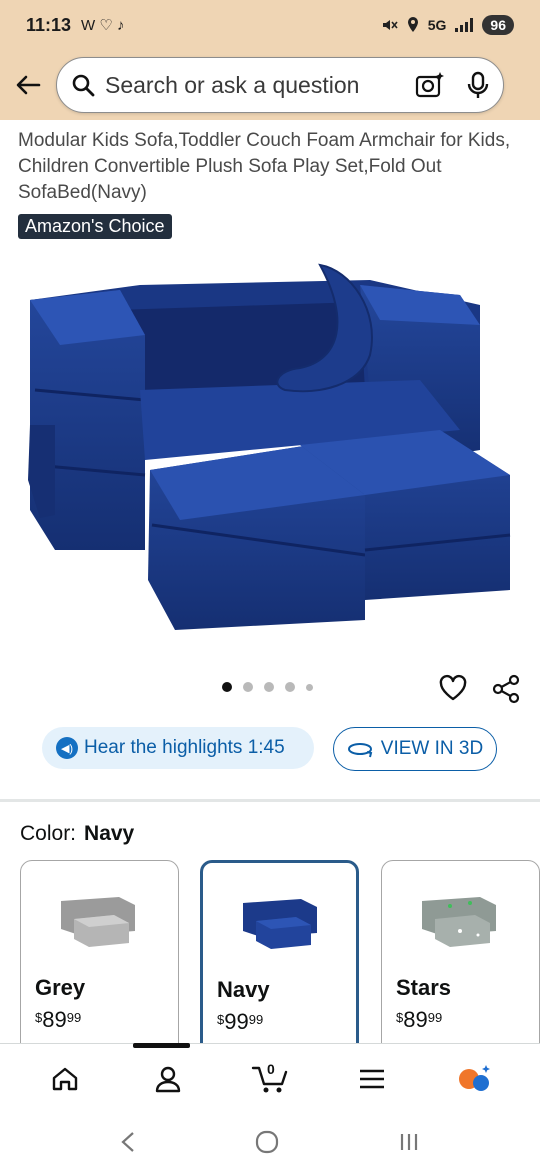 Image resolution: width=540 pixels, height=1170 pixels. I want to click on nav-rufus, so click(475, 1079).